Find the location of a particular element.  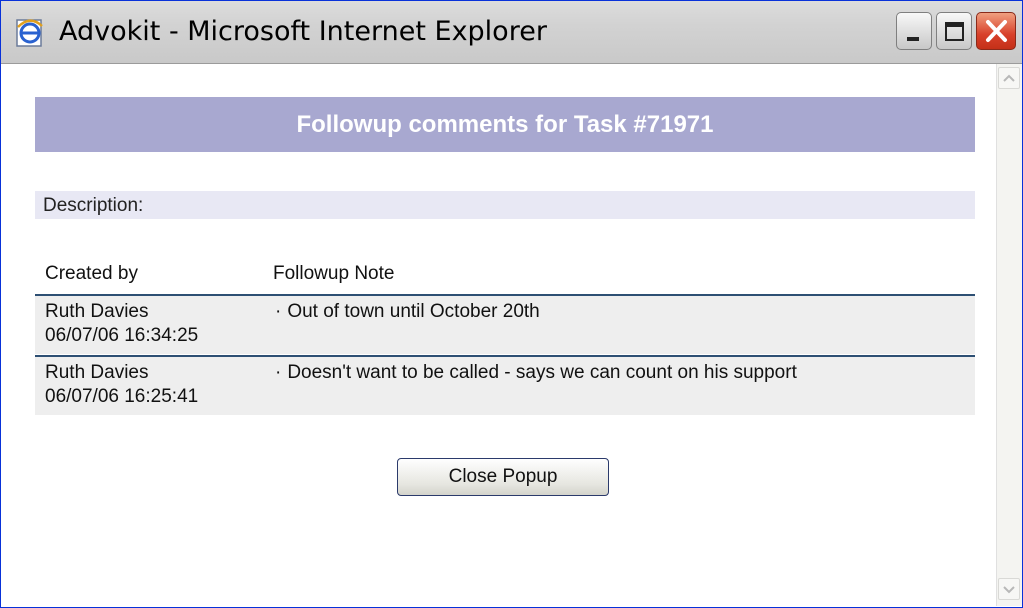

maximize-button is located at coordinates (954, 31).